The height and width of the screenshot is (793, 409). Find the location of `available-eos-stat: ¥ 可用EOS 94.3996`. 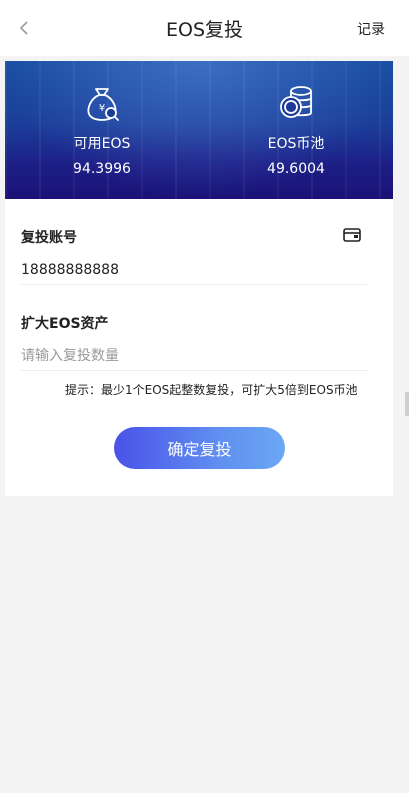

available-eos-stat: ¥ 可用EOS 94.3996 is located at coordinates (102, 130).